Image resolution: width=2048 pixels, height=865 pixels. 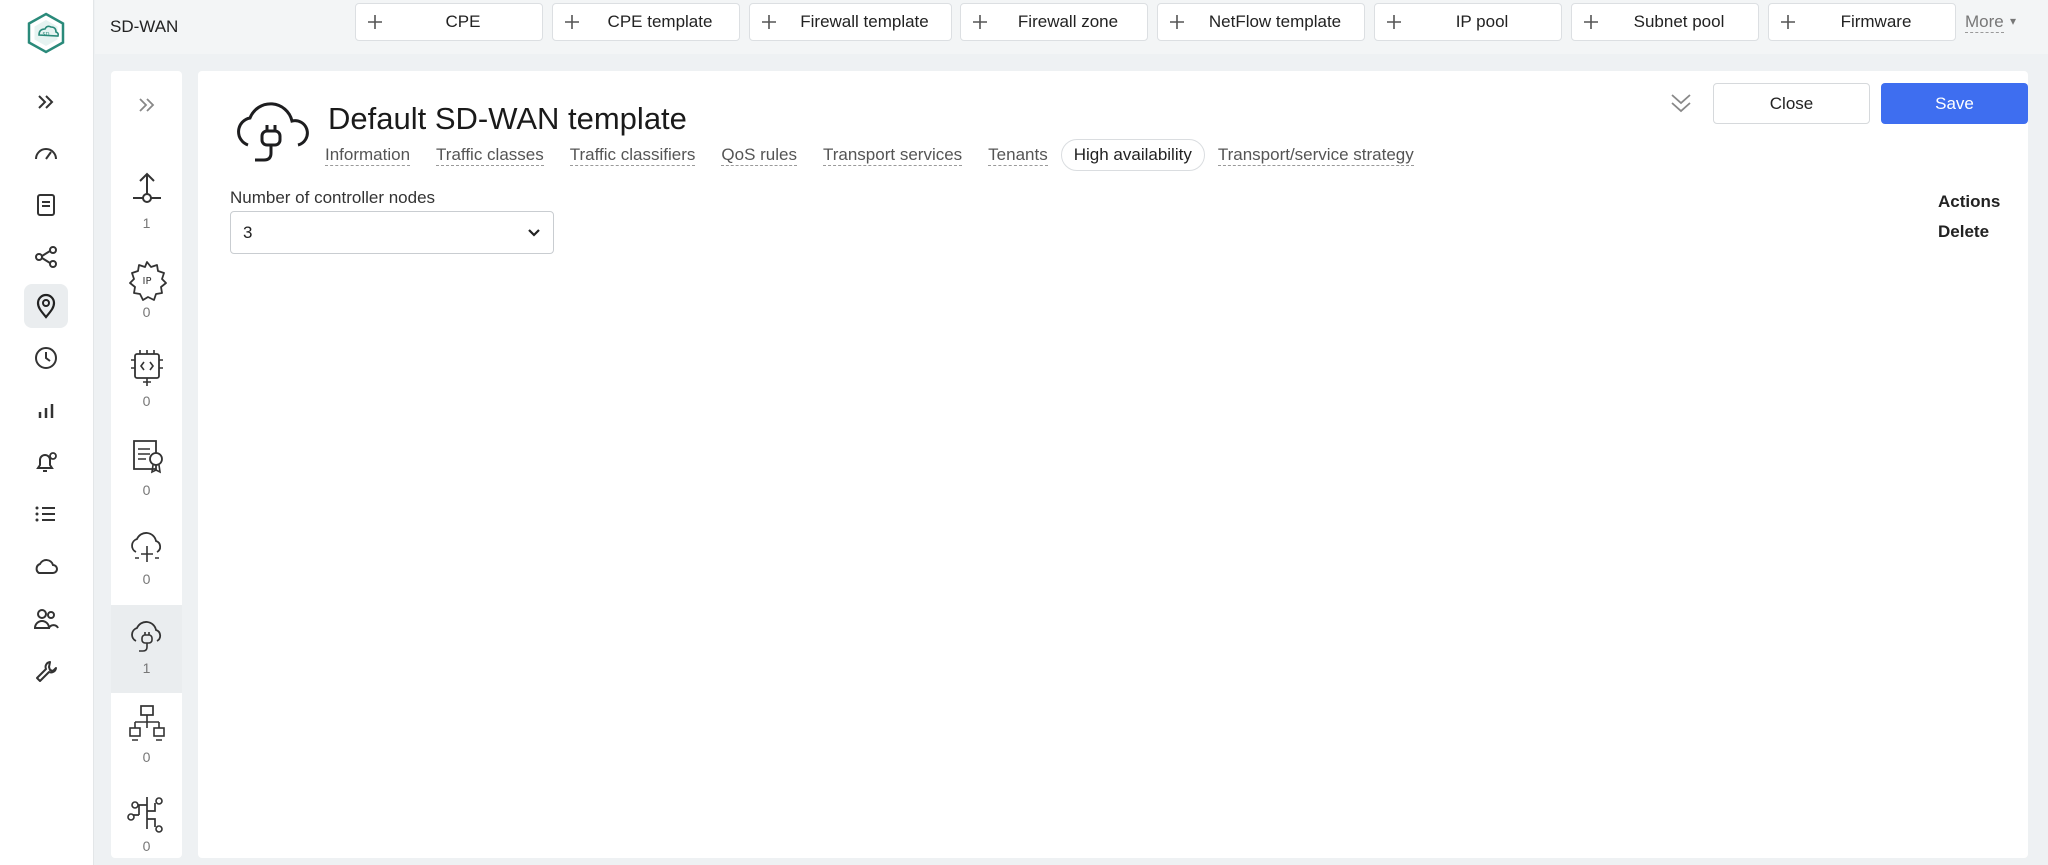 What do you see at coordinates (46, 153) in the screenshot?
I see `dashboard-icon` at bounding box center [46, 153].